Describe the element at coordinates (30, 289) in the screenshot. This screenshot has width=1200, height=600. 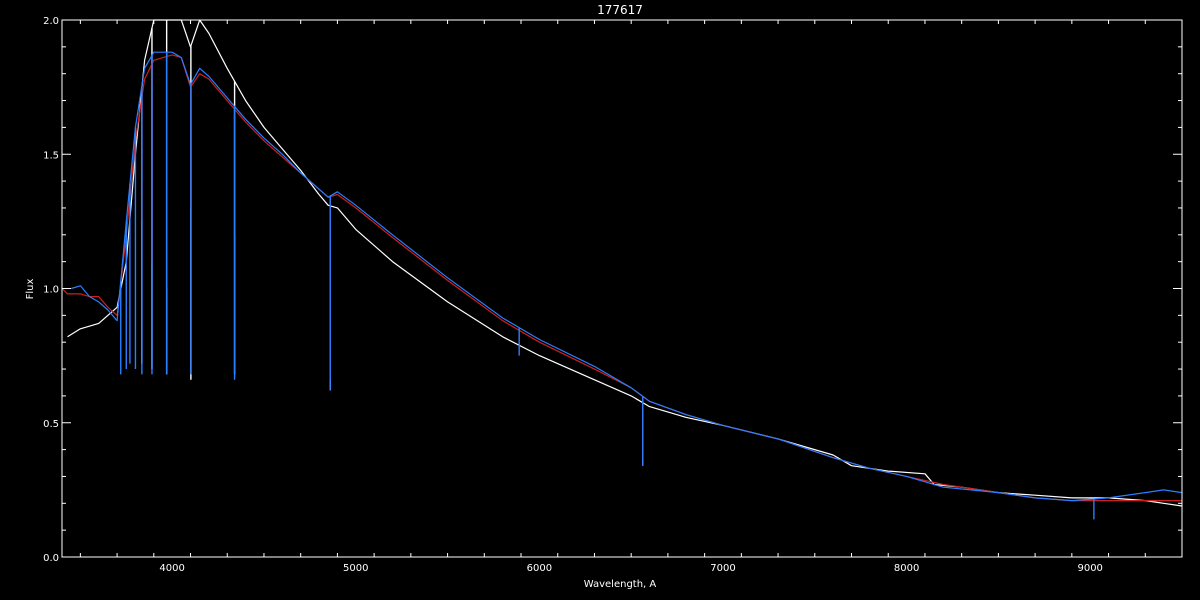
I see `y-axis-label: Flux` at that location.